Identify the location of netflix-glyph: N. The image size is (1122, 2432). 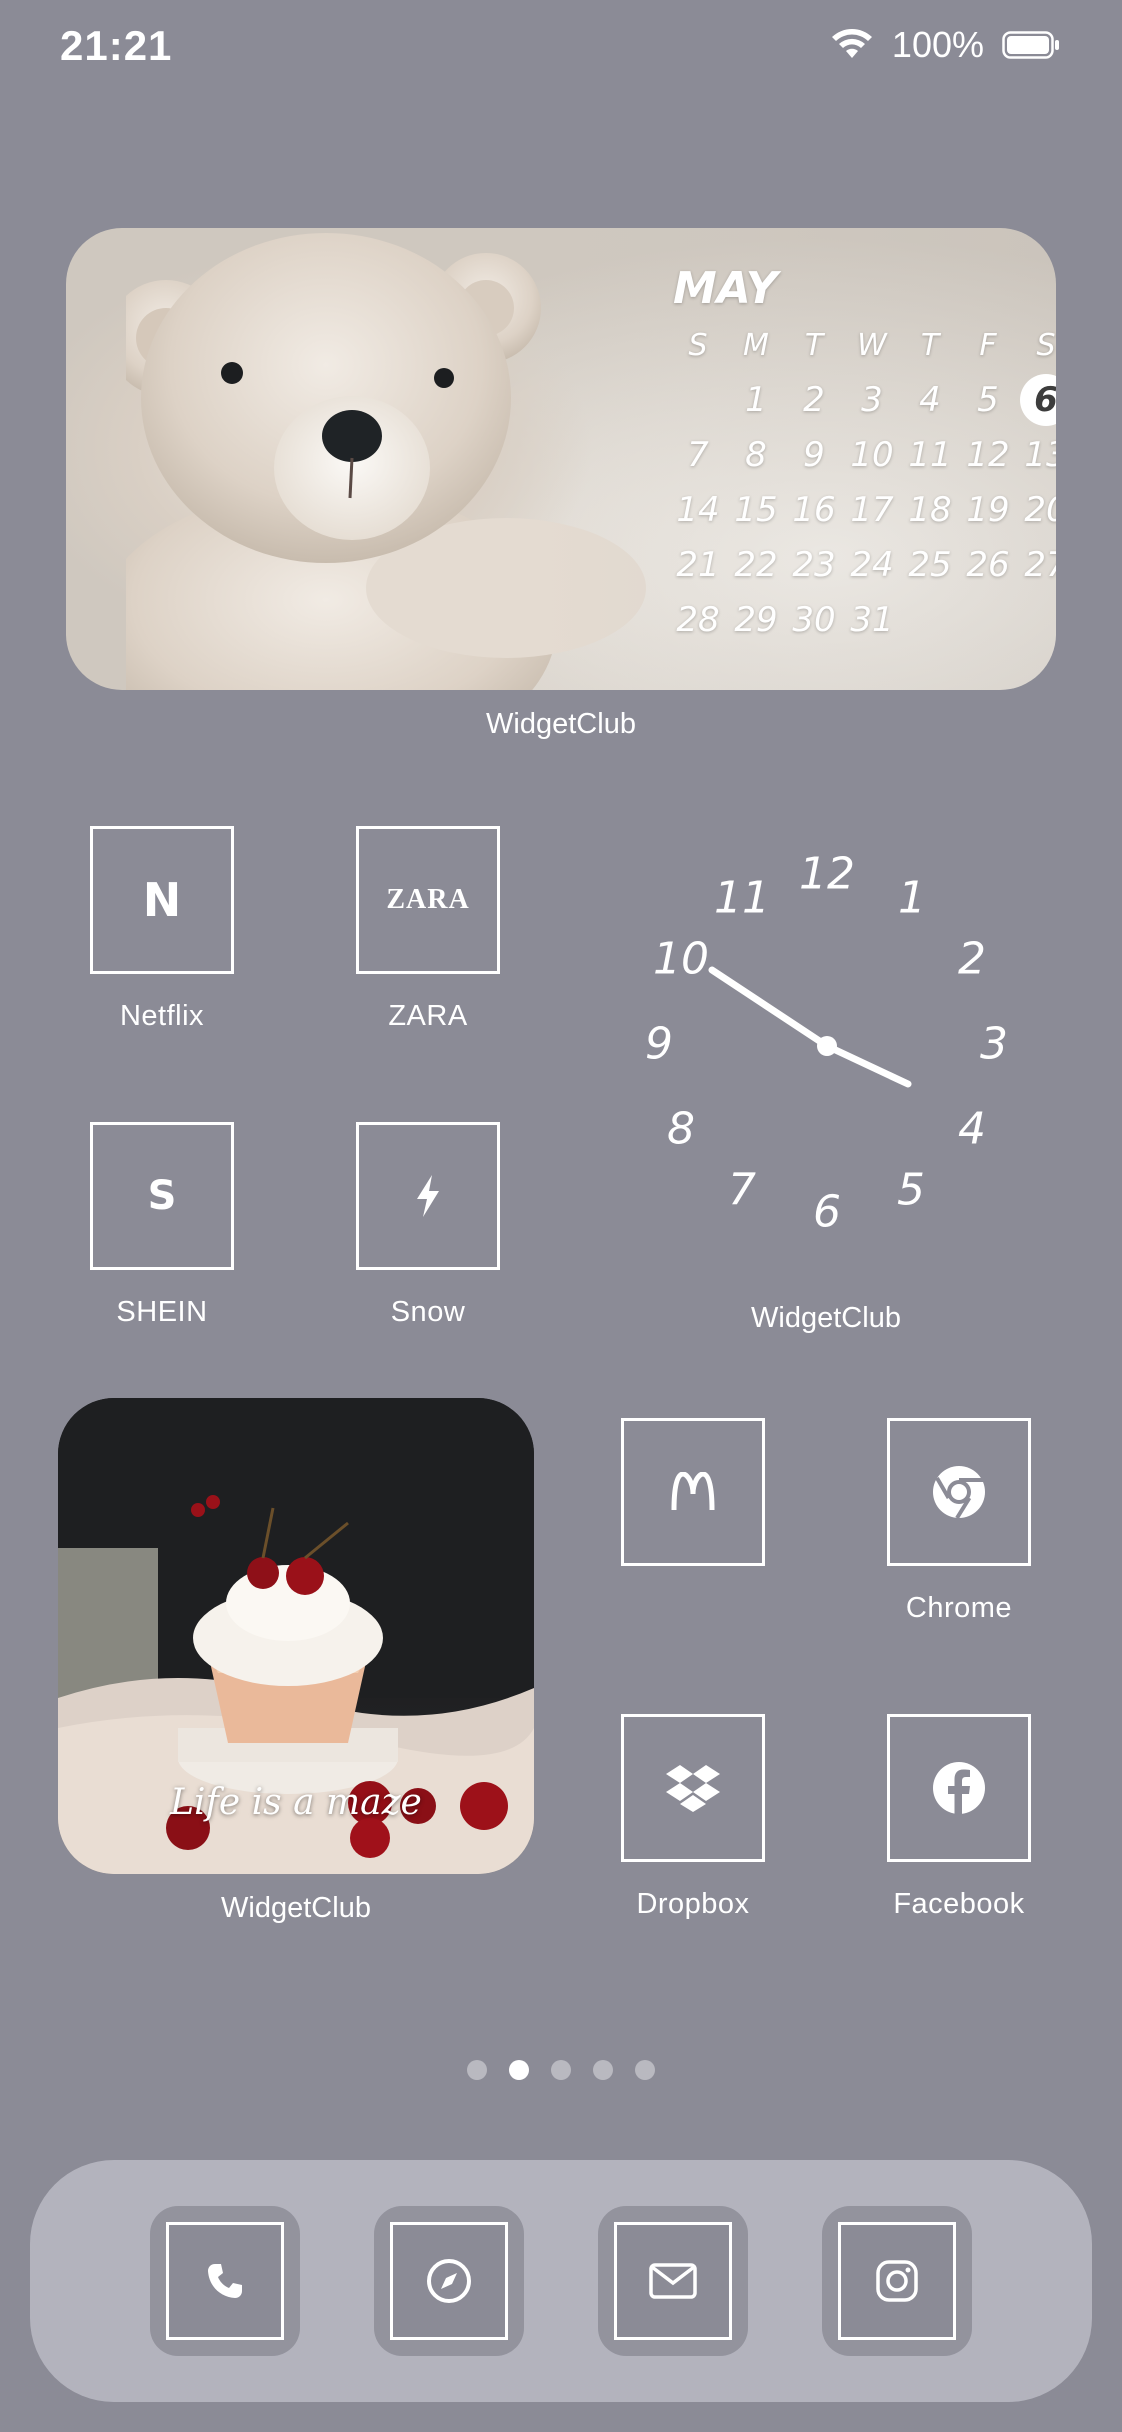
(162, 900).